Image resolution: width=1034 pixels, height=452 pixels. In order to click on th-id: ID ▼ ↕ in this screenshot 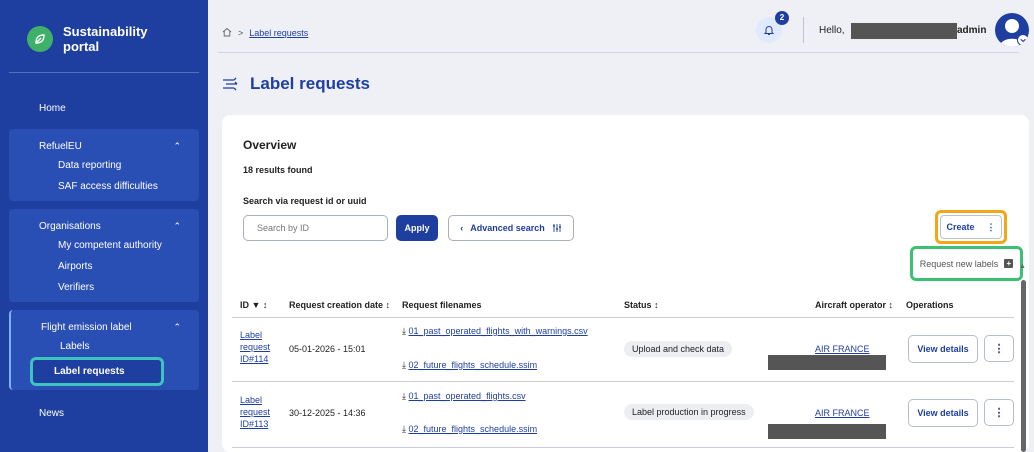, I will do `click(253, 305)`.